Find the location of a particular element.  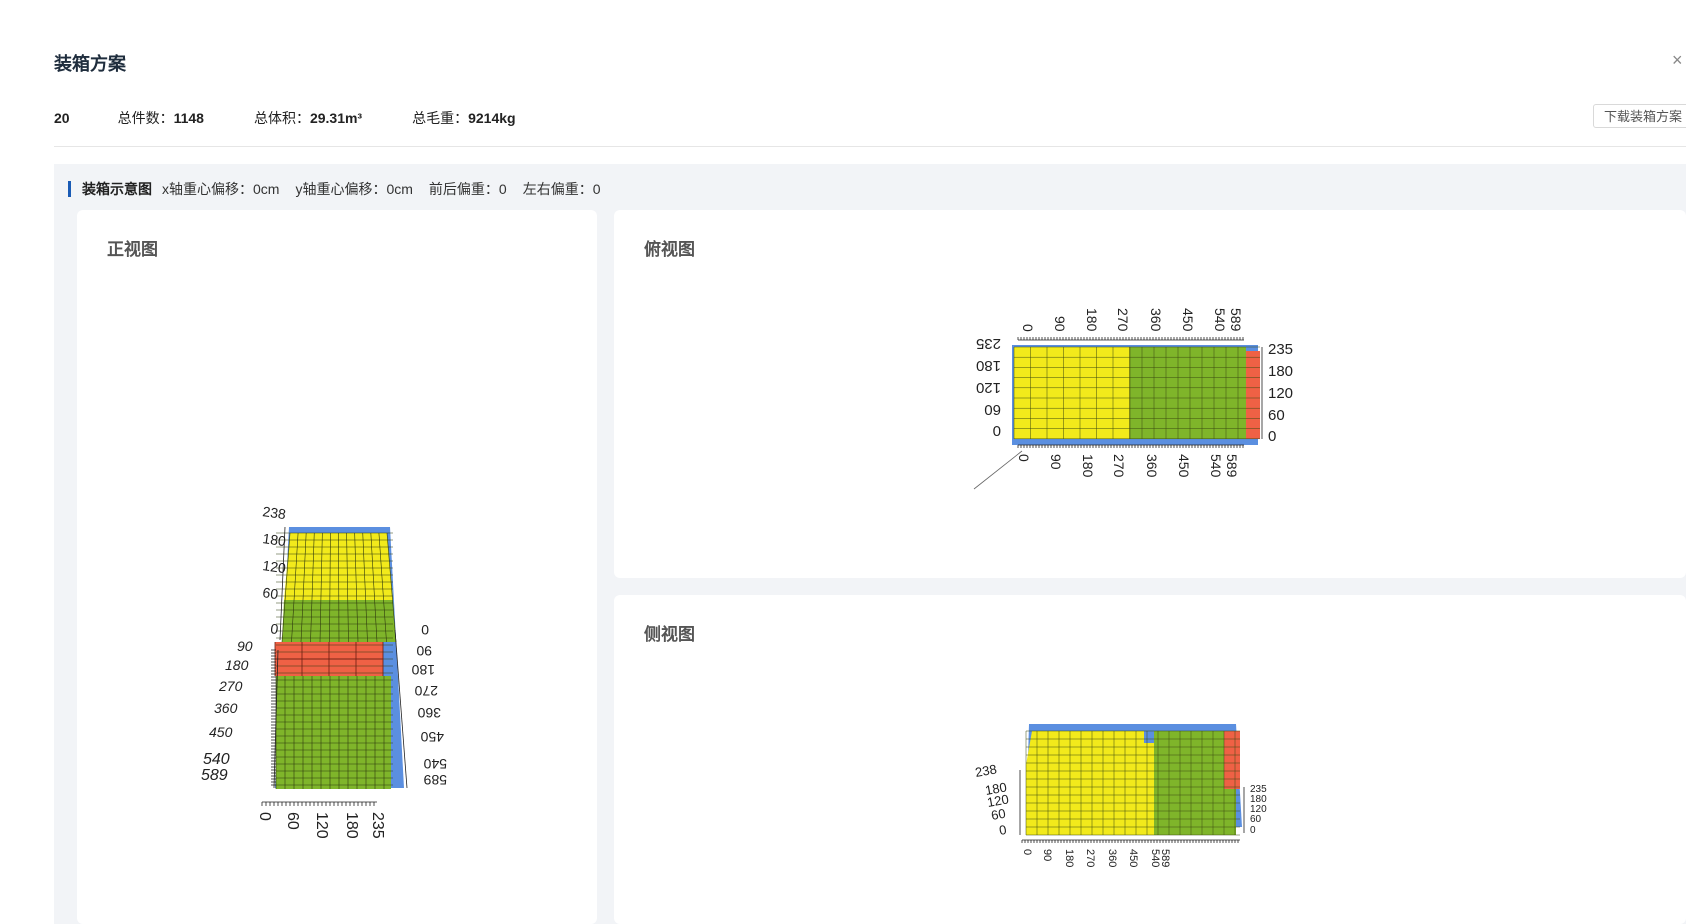

top-width-tick-label-right: 60 is located at coordinates (1276, 415).